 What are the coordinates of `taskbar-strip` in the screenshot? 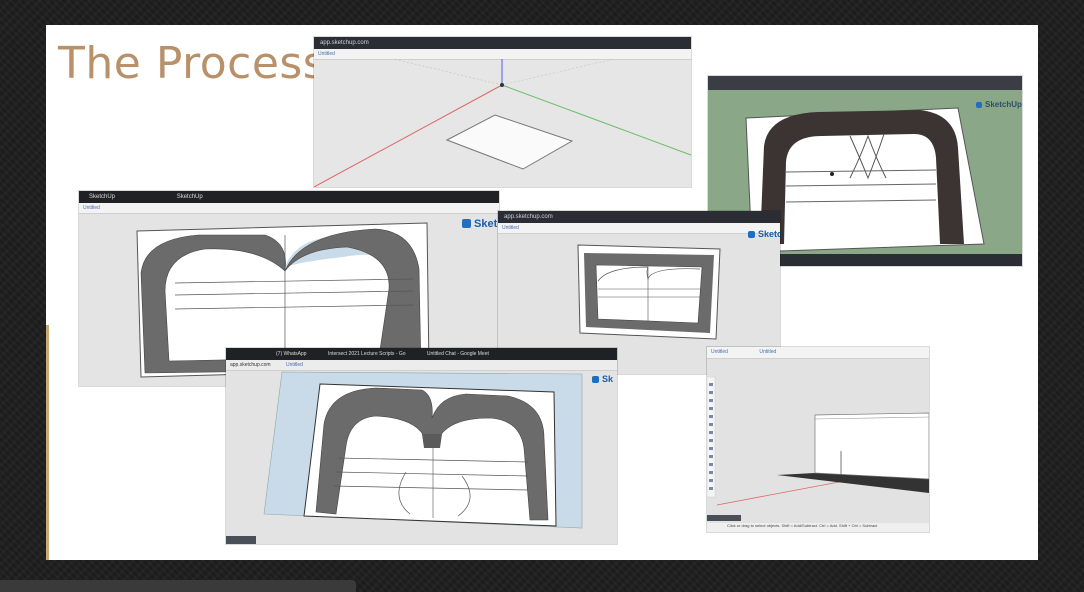 It's located at (178, 586).